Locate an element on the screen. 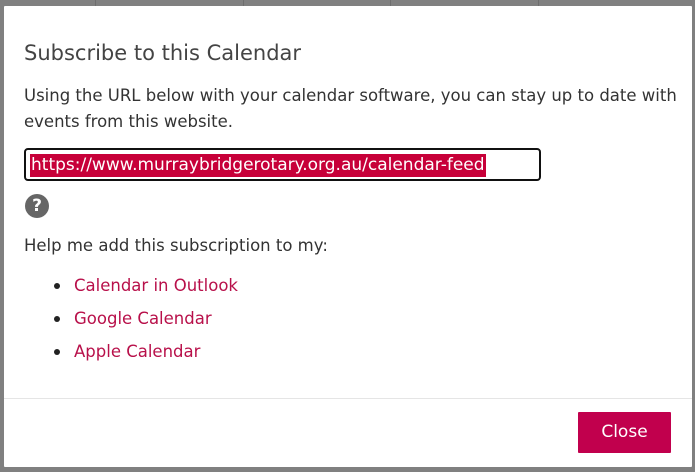  question-circle-icon: ? is located at coordinates (37, 206).